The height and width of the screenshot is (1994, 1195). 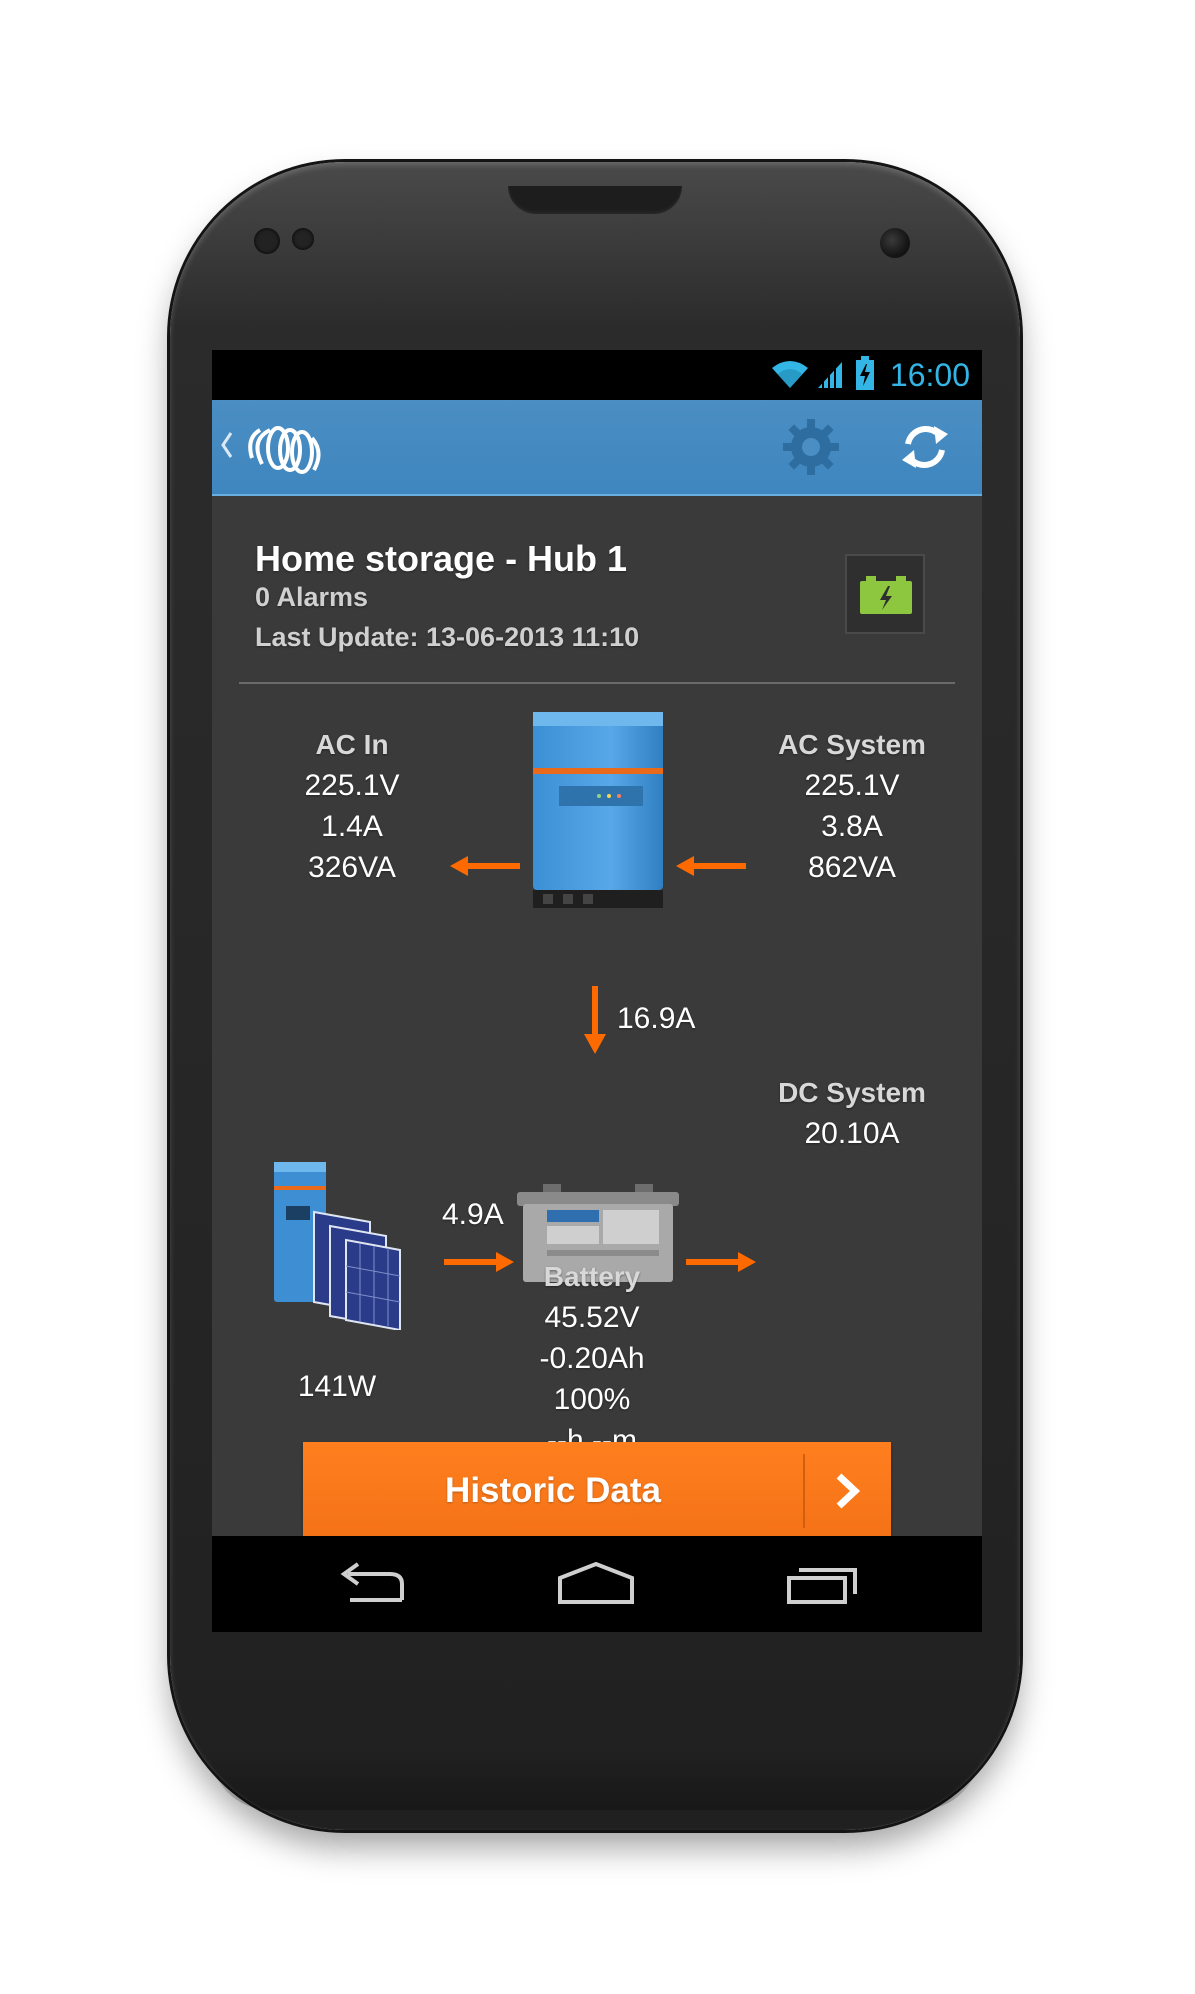 I want to click on multiplus-inverter-image, so click(x=598, y=810).